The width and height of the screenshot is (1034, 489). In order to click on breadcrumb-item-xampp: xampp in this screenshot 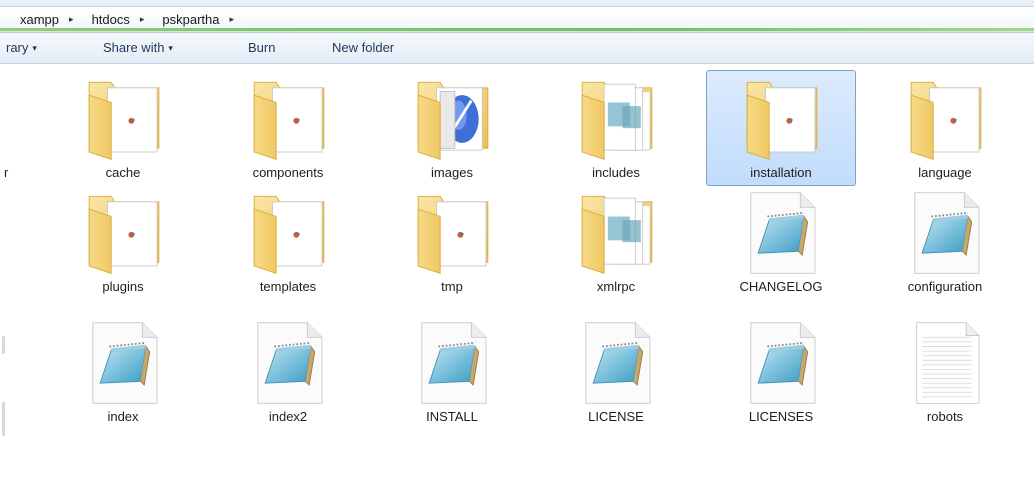, I will do `click(31, 19)`.